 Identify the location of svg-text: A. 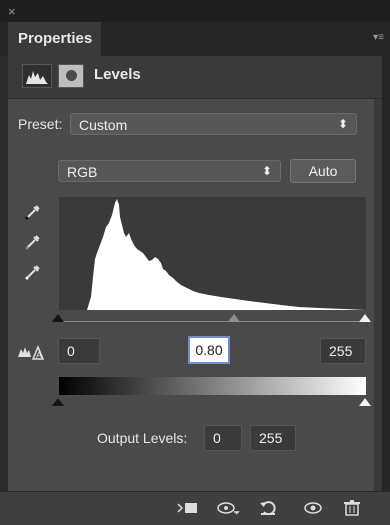
(39, 355).